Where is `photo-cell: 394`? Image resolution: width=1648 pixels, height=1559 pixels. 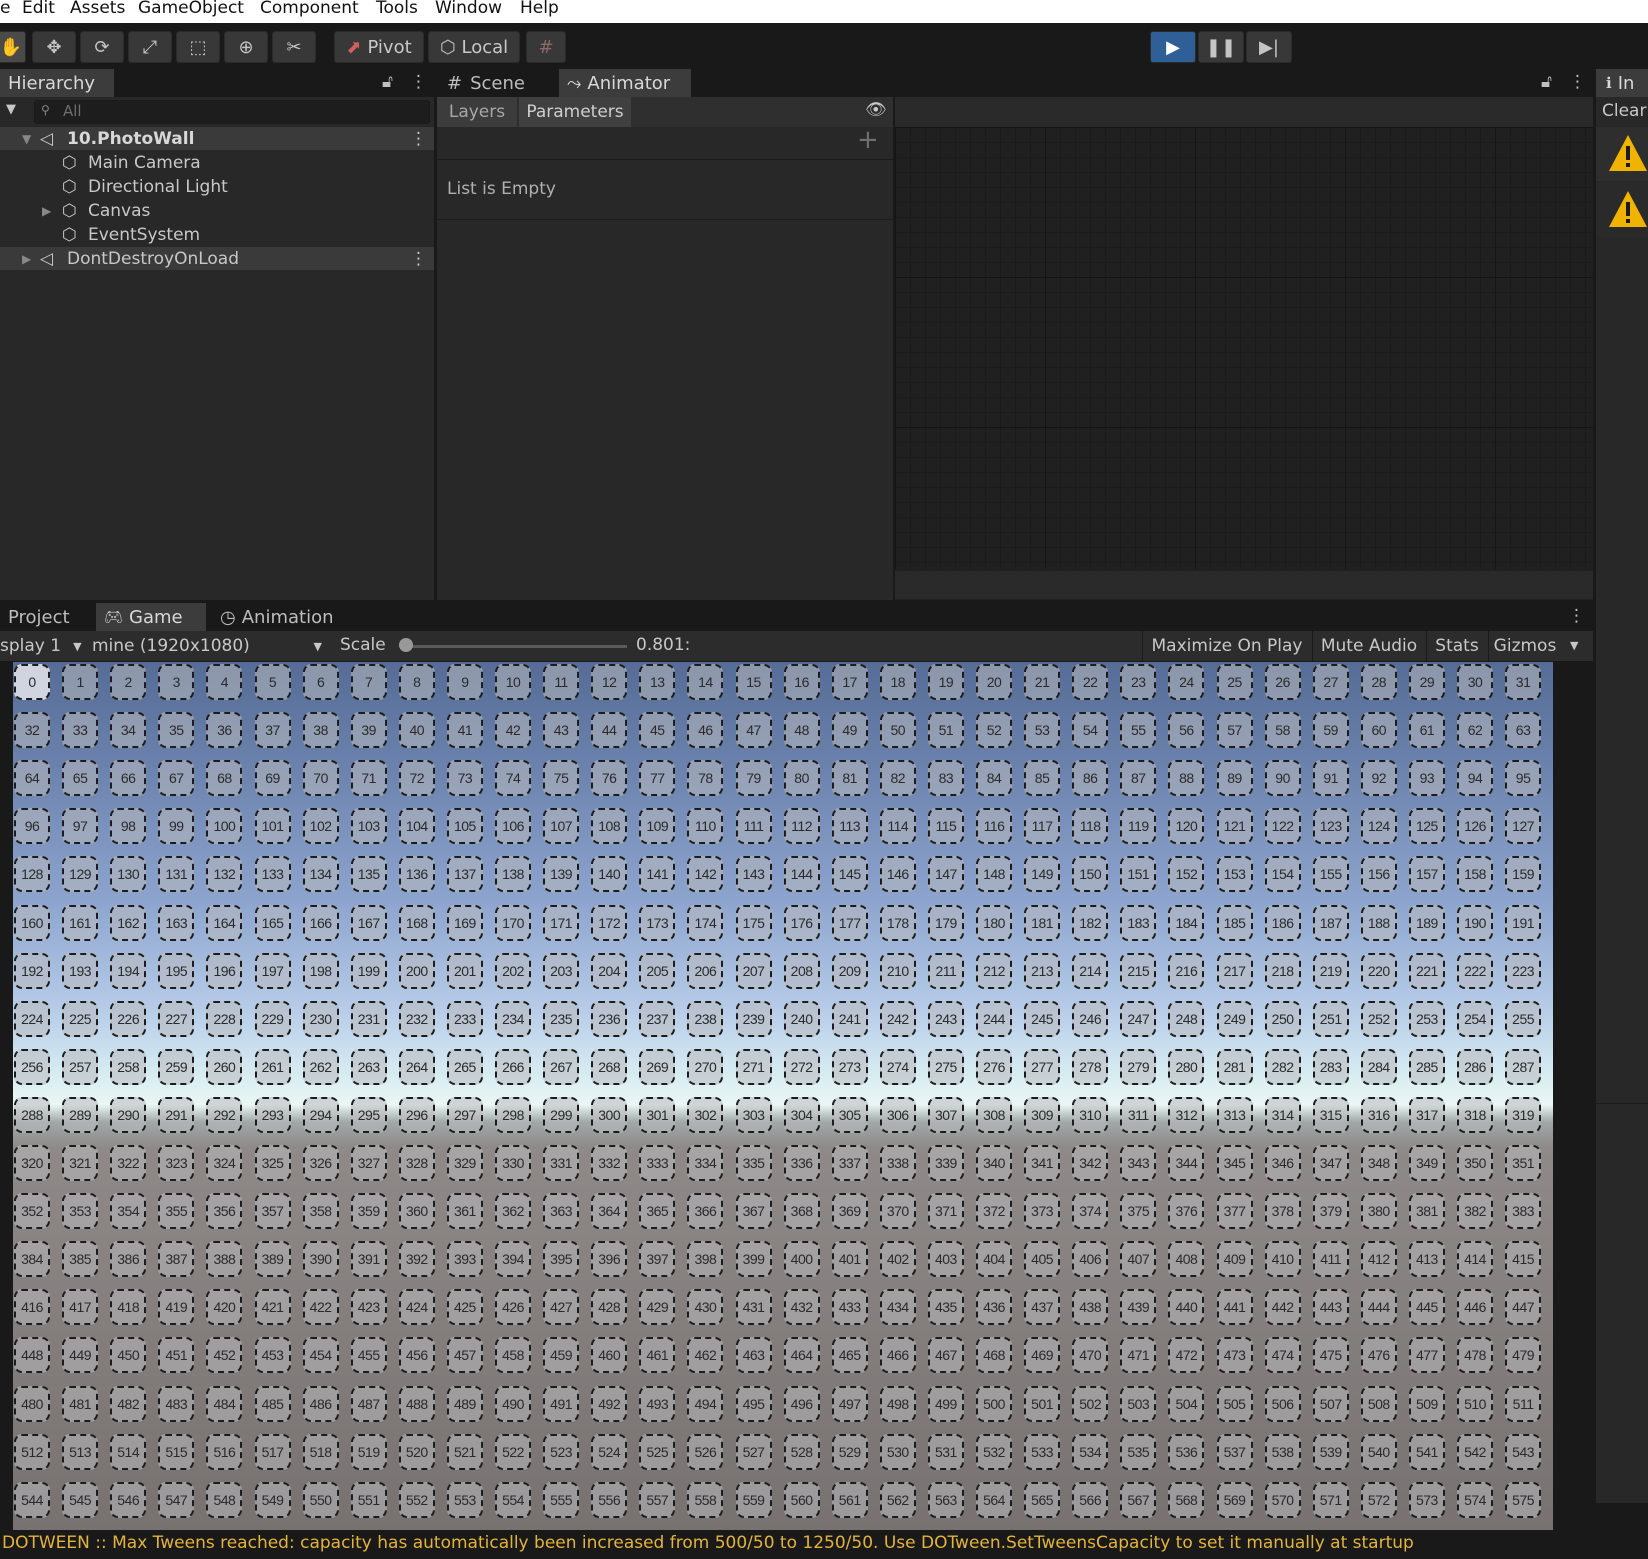 photo-cell: 394 is located at coordinates (513, 1259).